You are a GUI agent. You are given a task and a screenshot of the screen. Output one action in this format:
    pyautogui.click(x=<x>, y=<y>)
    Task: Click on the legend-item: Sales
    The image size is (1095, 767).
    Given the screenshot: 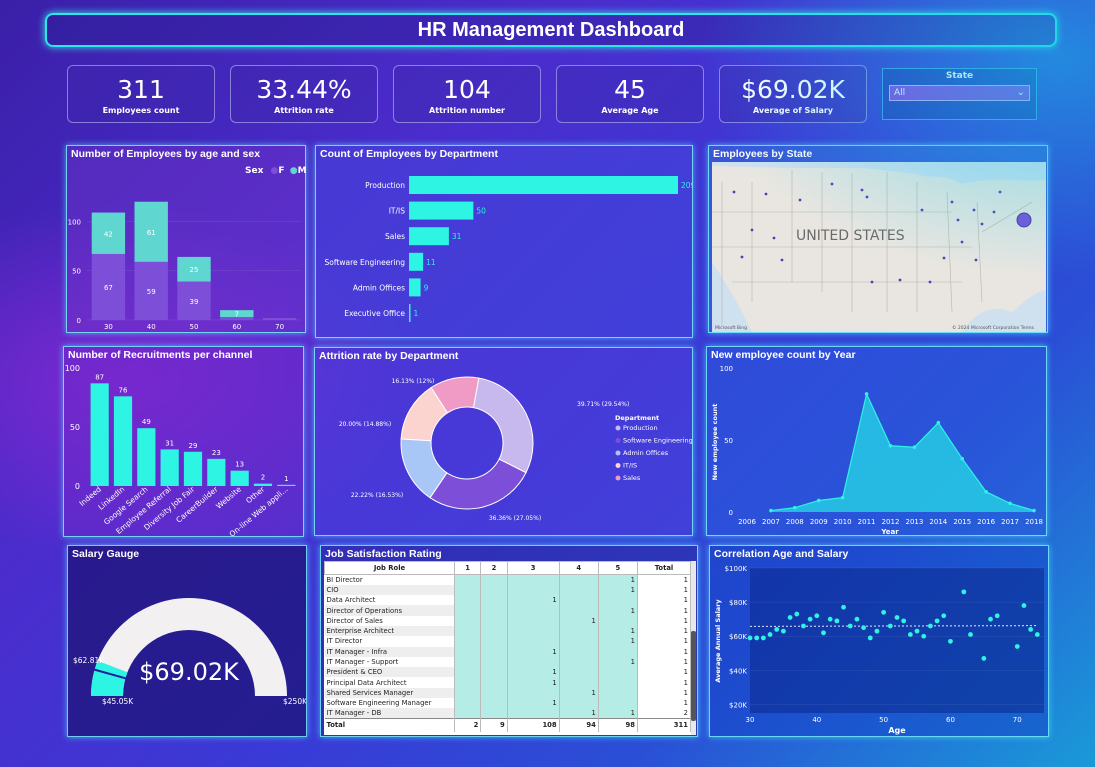 What is the action you would take?
    pyautogui.click(x=632, y=478)
    